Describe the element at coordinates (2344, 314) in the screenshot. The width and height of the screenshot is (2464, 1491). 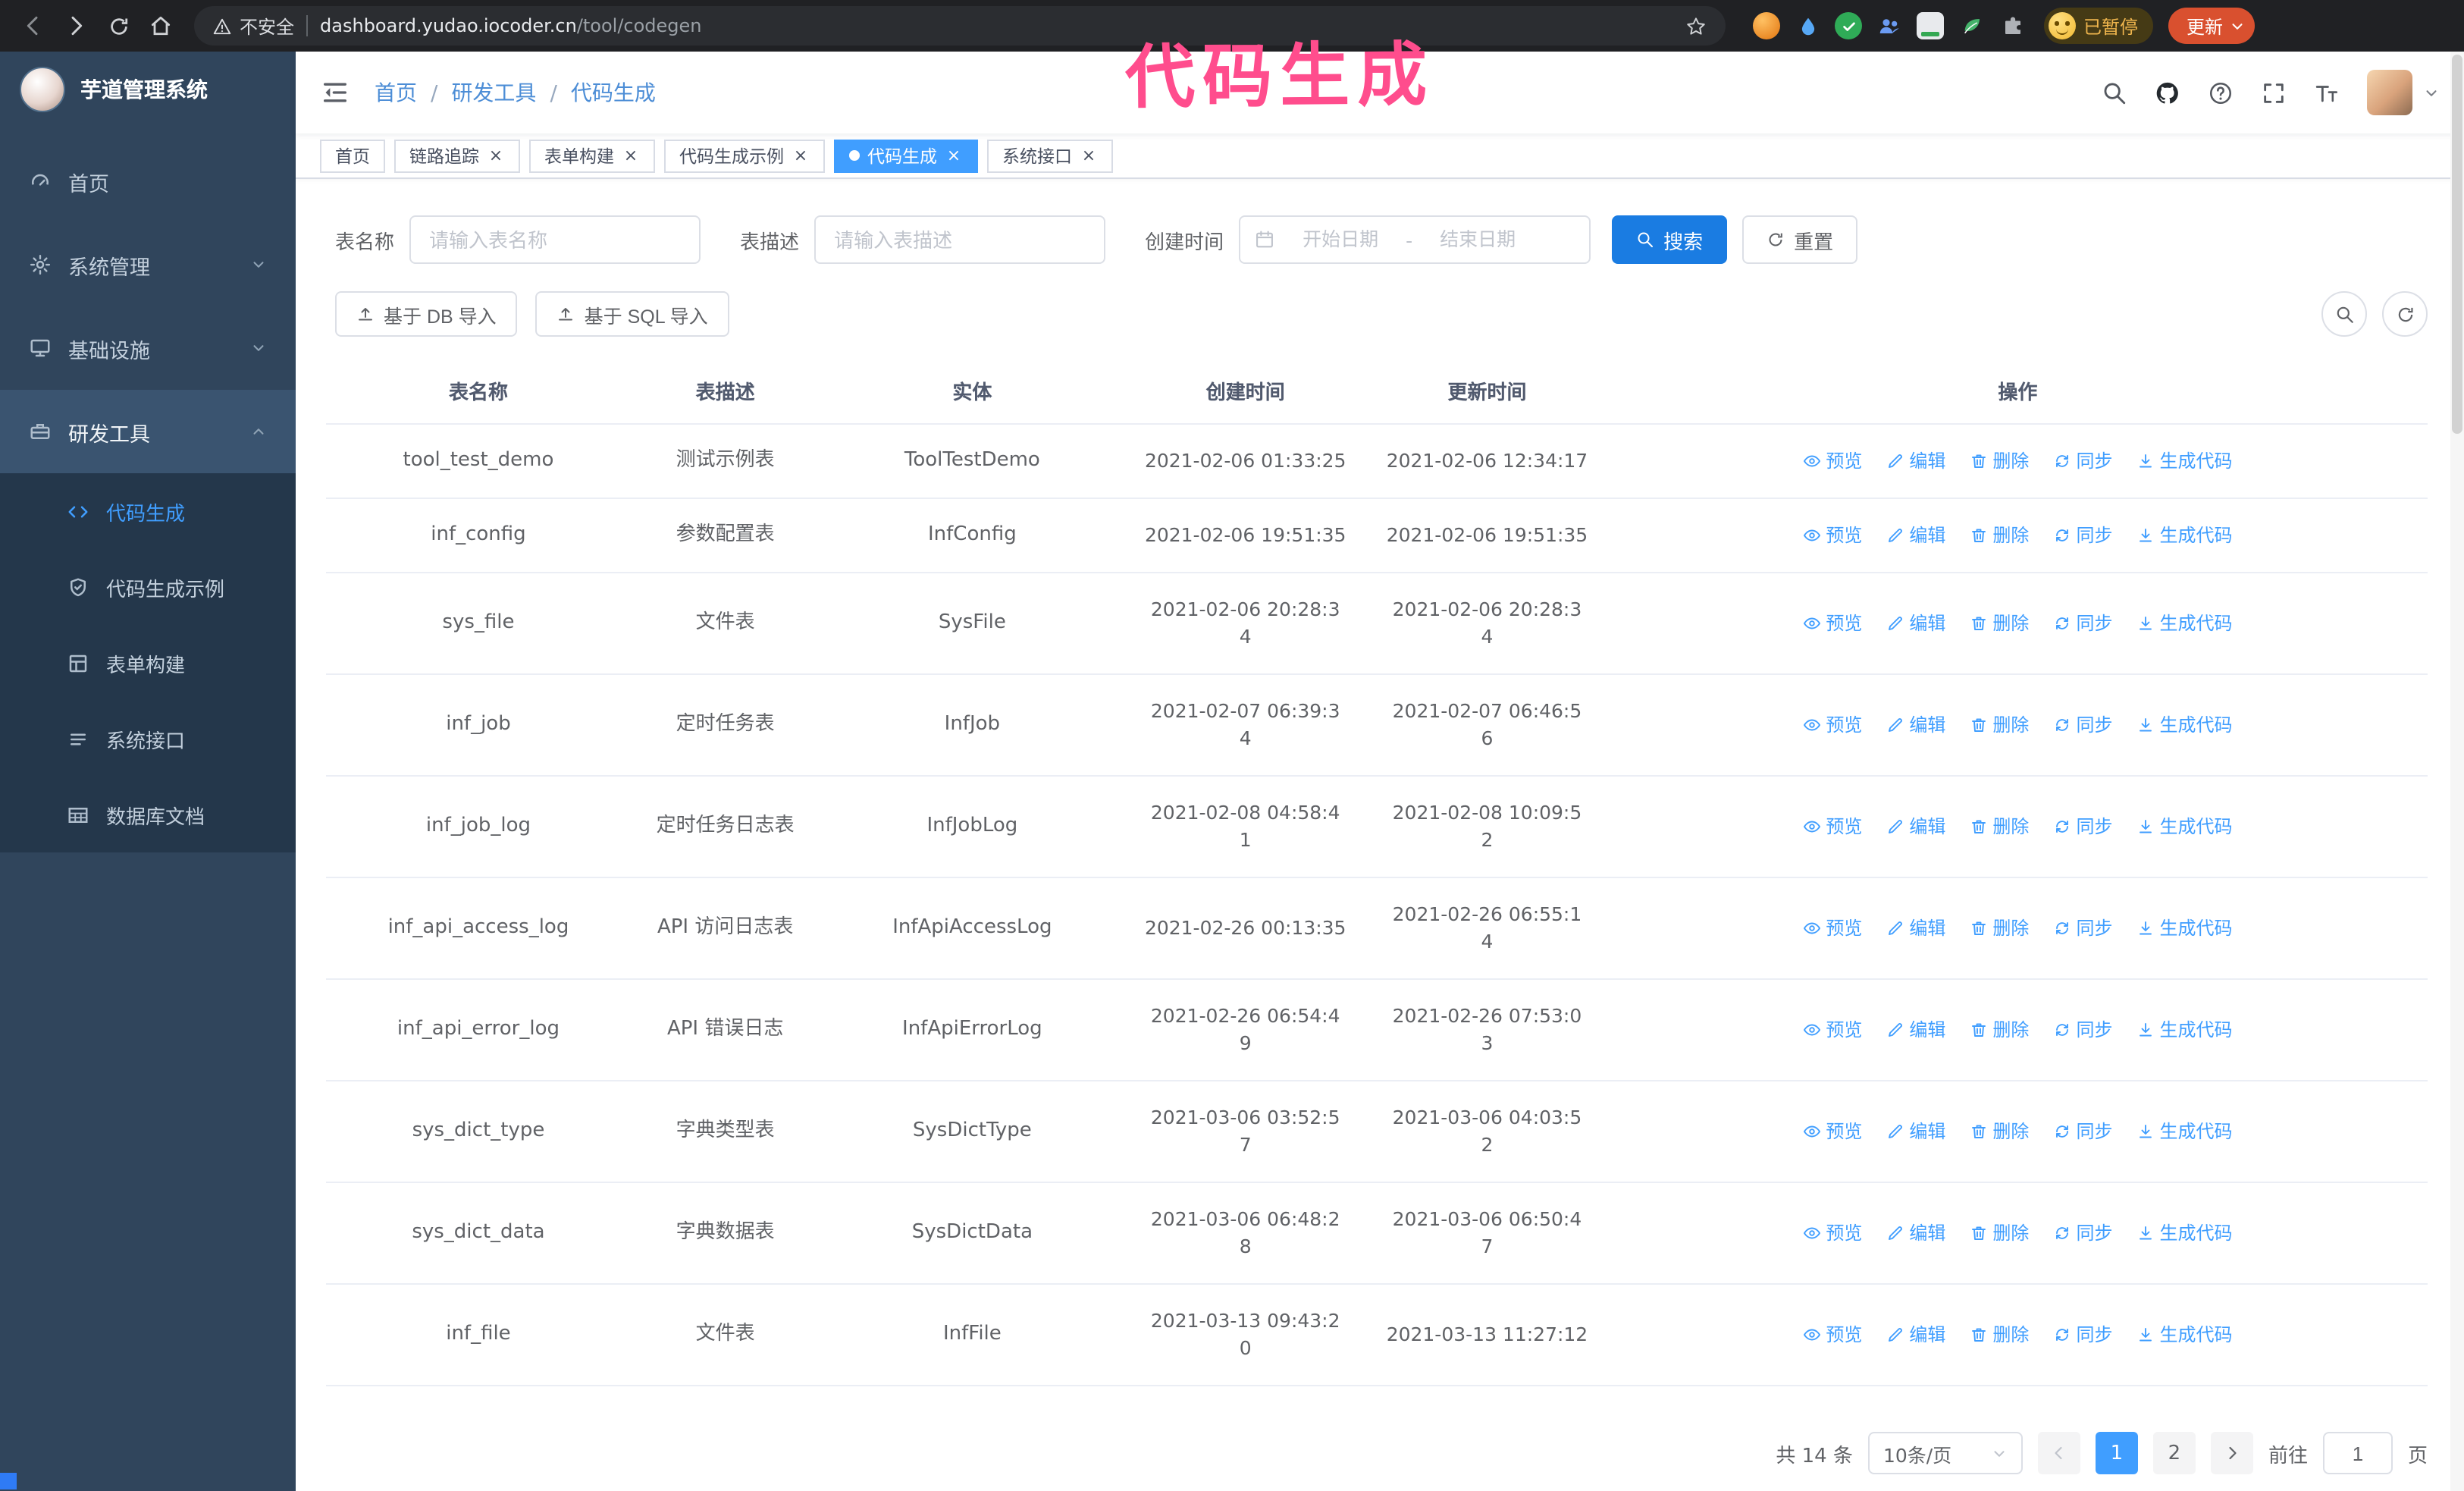
I see `toggle-search-button` at that location.